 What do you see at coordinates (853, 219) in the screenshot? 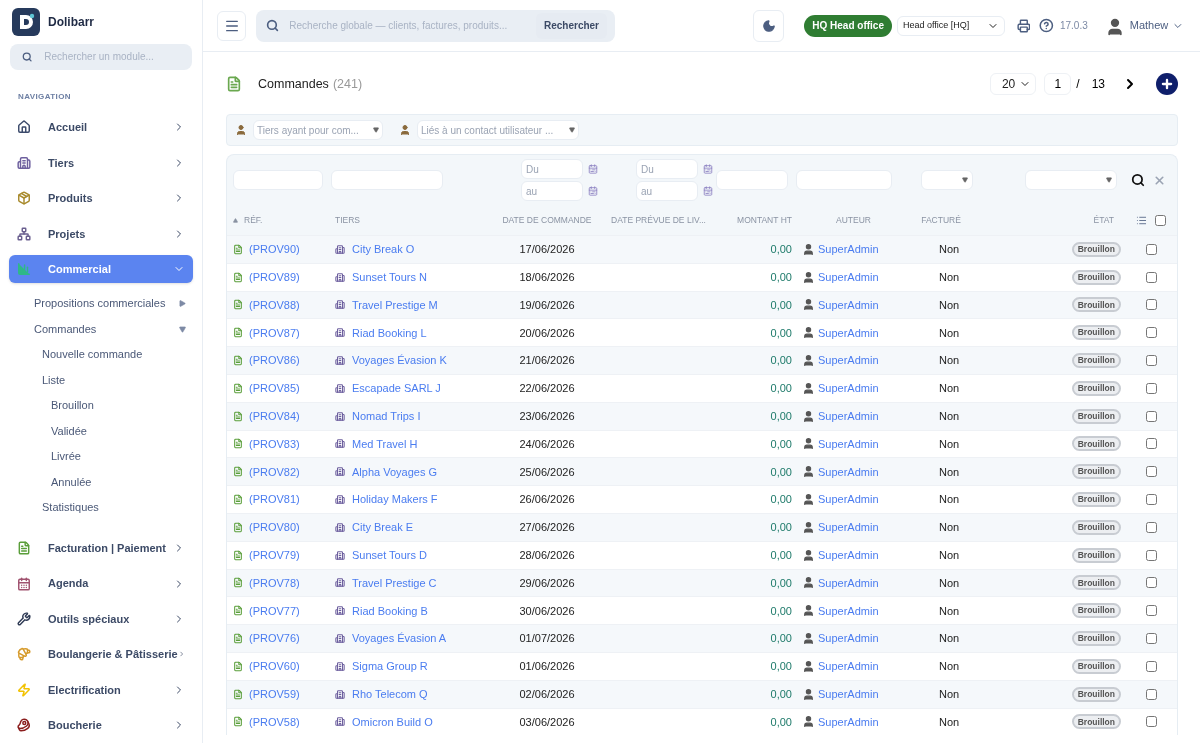
I see `column-header: AUTEUR` at bounding box center [853, 219].